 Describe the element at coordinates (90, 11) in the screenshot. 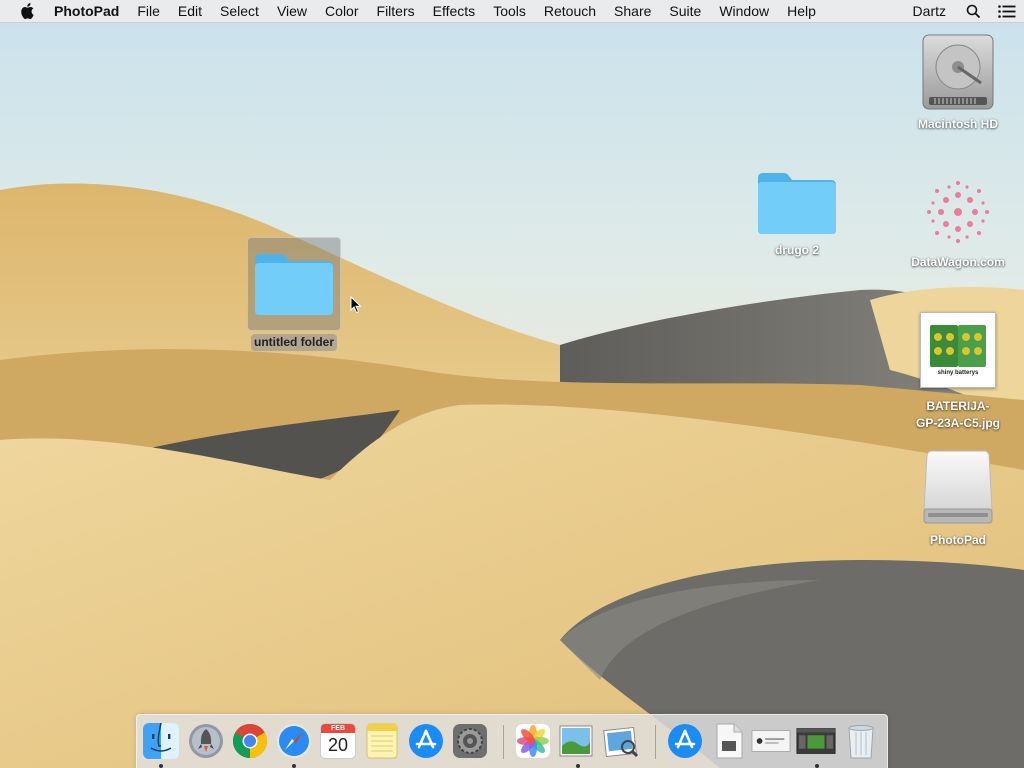

I see `menu-app-name: PhotoPad` at that location.